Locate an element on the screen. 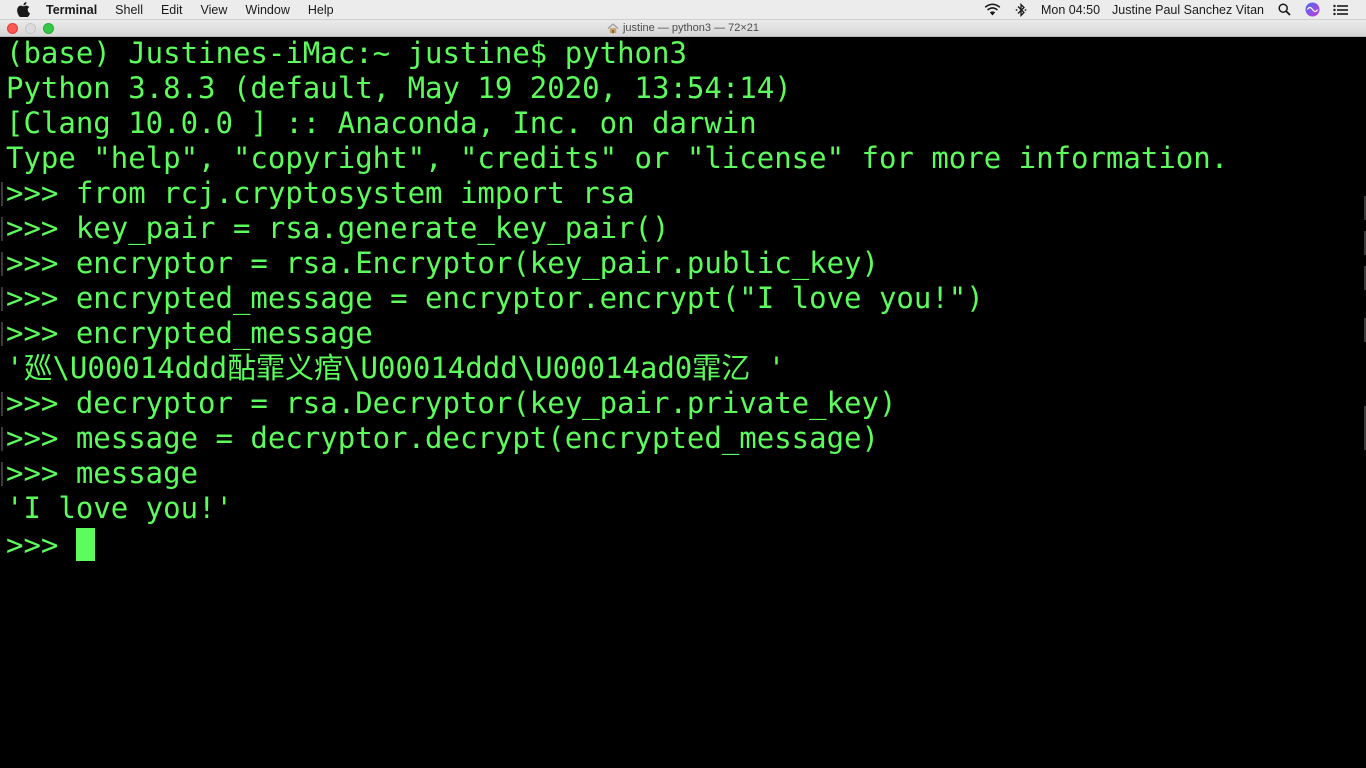  terminal-line: '廵\U00014ddd酟霏义痯\U00014ddd\U00014ad0霏㲸 ' is located at coordinates (396, 368).